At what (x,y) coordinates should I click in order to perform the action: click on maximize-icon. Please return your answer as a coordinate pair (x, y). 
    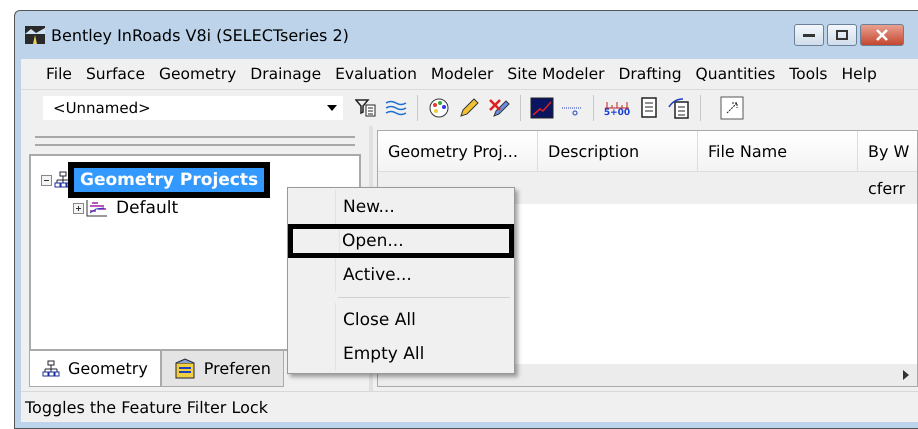
    Looking at the image, I should click on (842, 35).